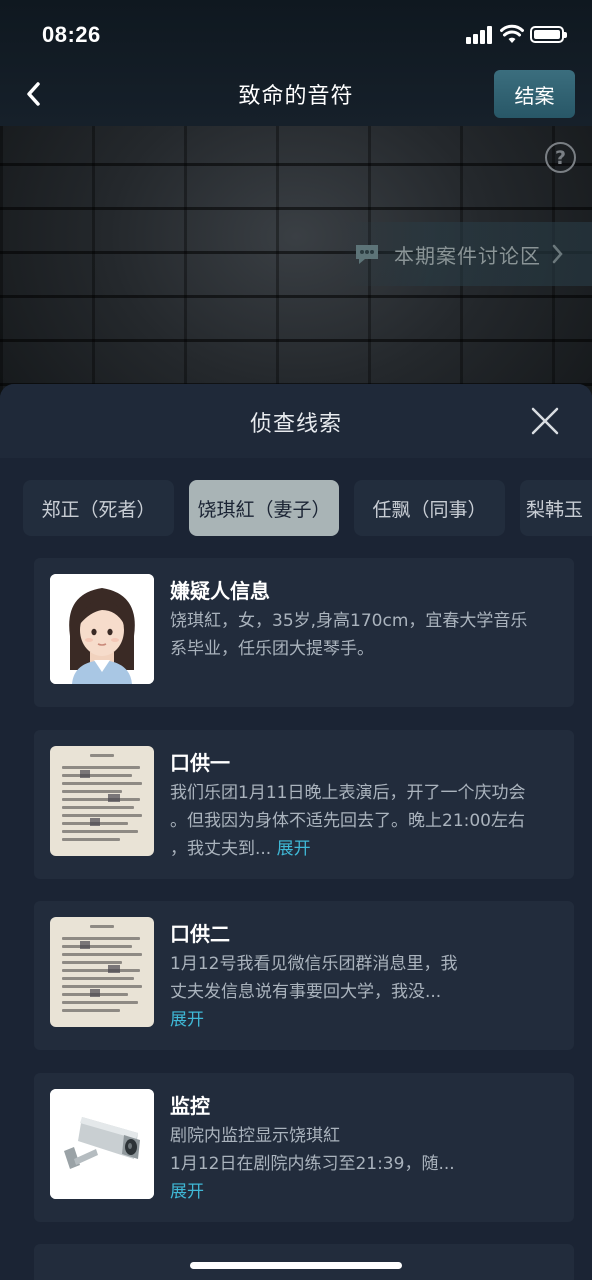 The height and width of the screenshot is (1280, 592). I want to click on avatar, so click(102, 629).